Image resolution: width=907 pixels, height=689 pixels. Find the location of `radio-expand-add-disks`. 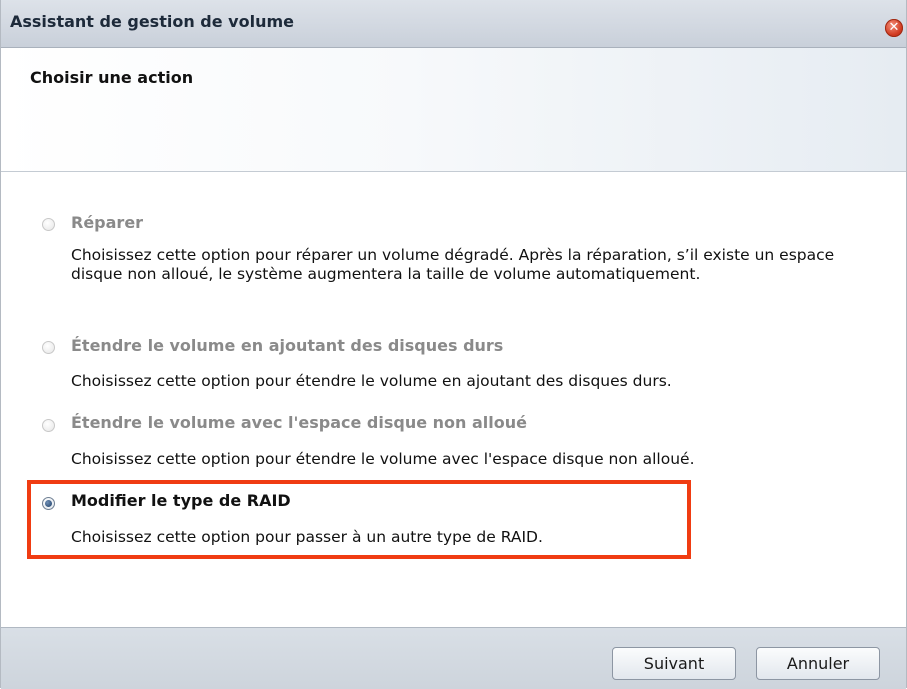

radio-expand-add-disks is located at coordinates (48, 347).